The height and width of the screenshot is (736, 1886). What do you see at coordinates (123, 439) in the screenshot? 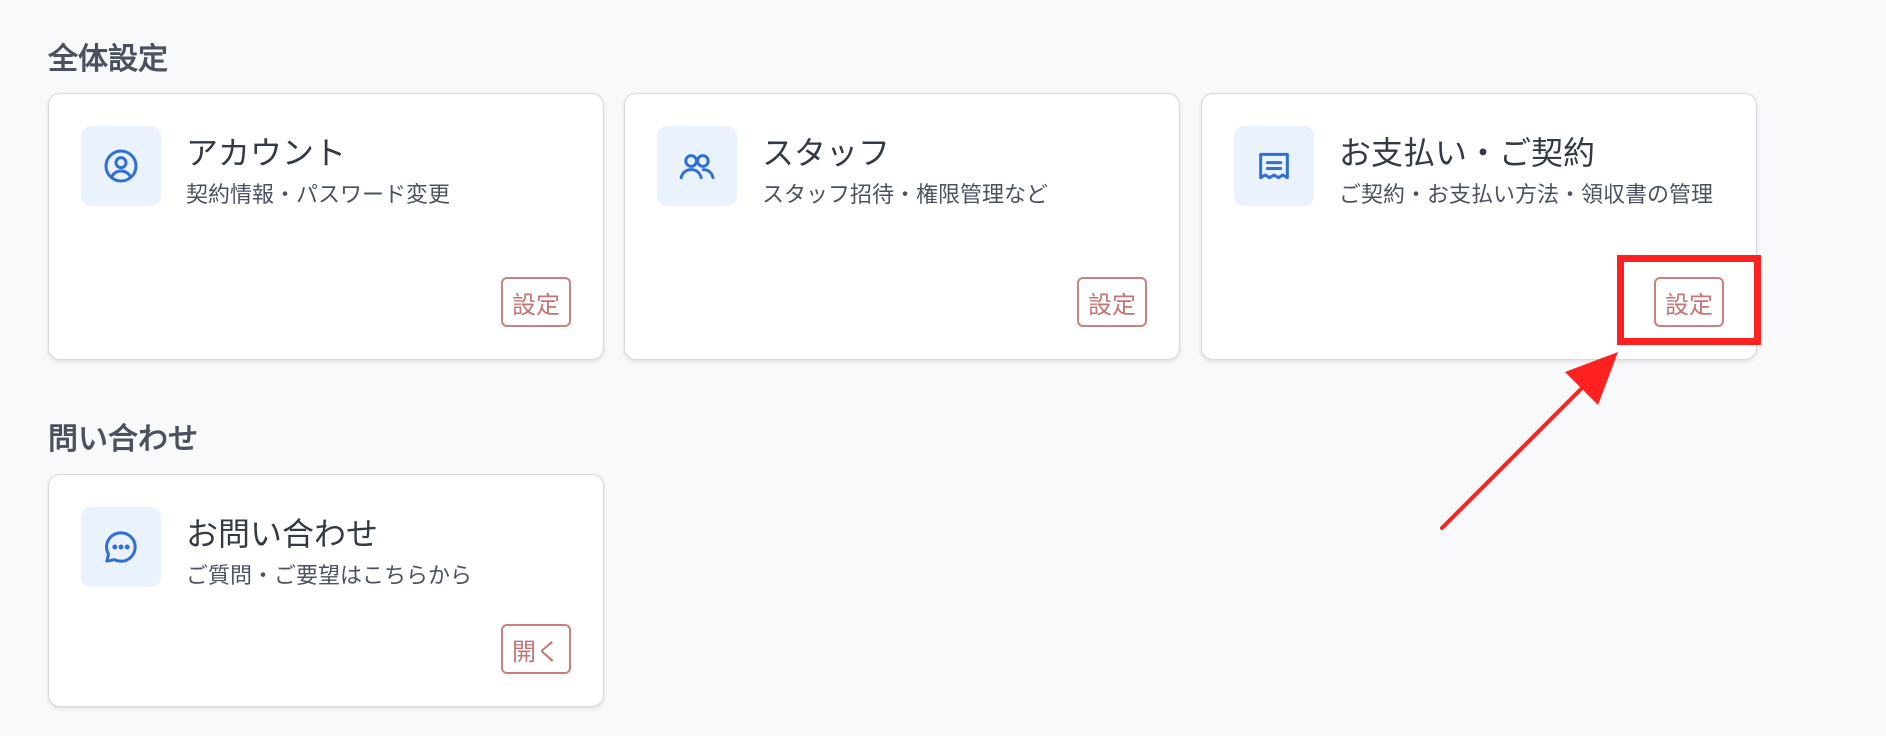
I see `section-title-contact: 問い合わせ` at bounding box center [123, 439].